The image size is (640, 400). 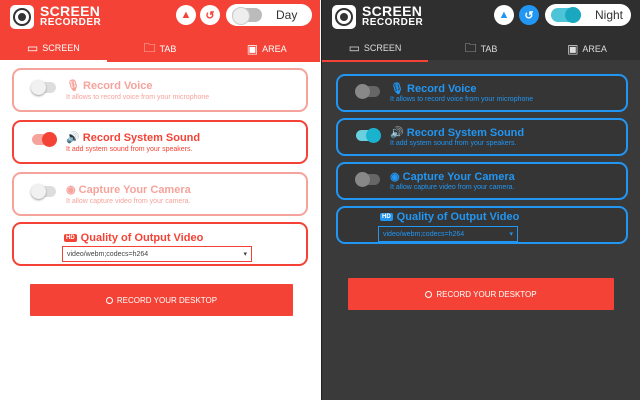 What do you see at coordinates (269, 15) in the screenshot?
I see `theme-toggle: Day` at bounding box center [269, 15].